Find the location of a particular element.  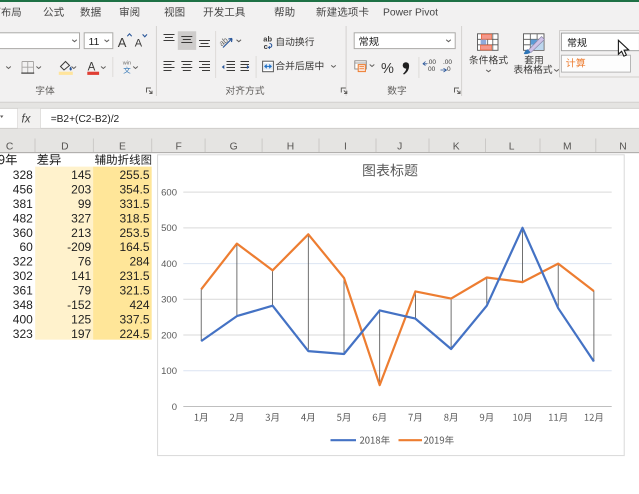

svg-text: J is located at coordinates (399, 146).